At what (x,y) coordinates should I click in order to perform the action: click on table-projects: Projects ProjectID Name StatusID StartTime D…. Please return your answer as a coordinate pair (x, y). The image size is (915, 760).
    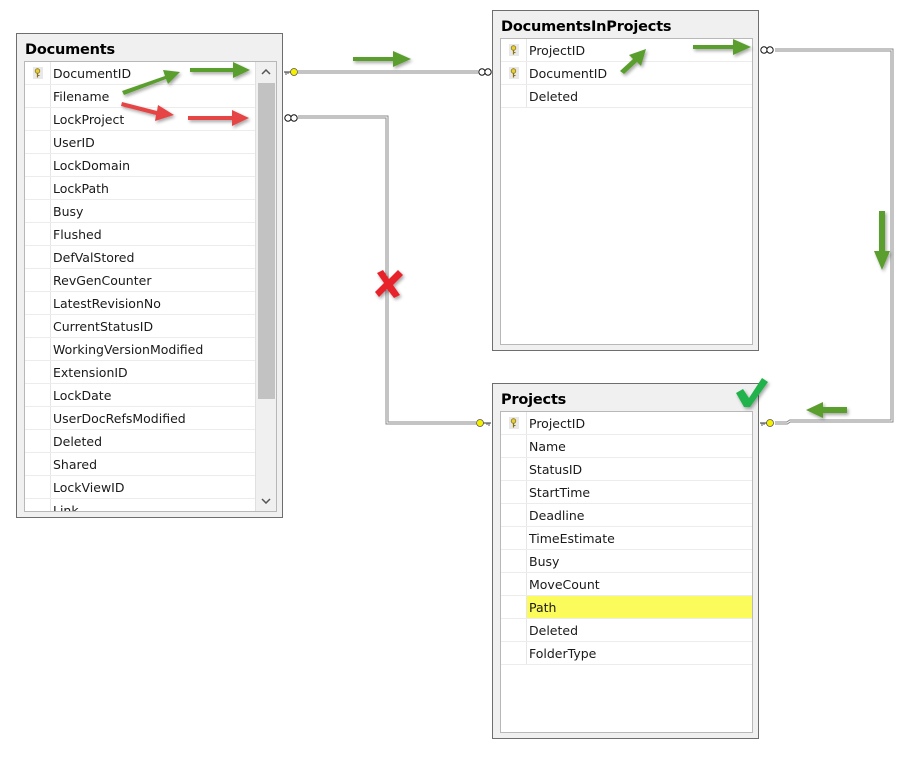
    Looking at the image, I should click on (625, 561).